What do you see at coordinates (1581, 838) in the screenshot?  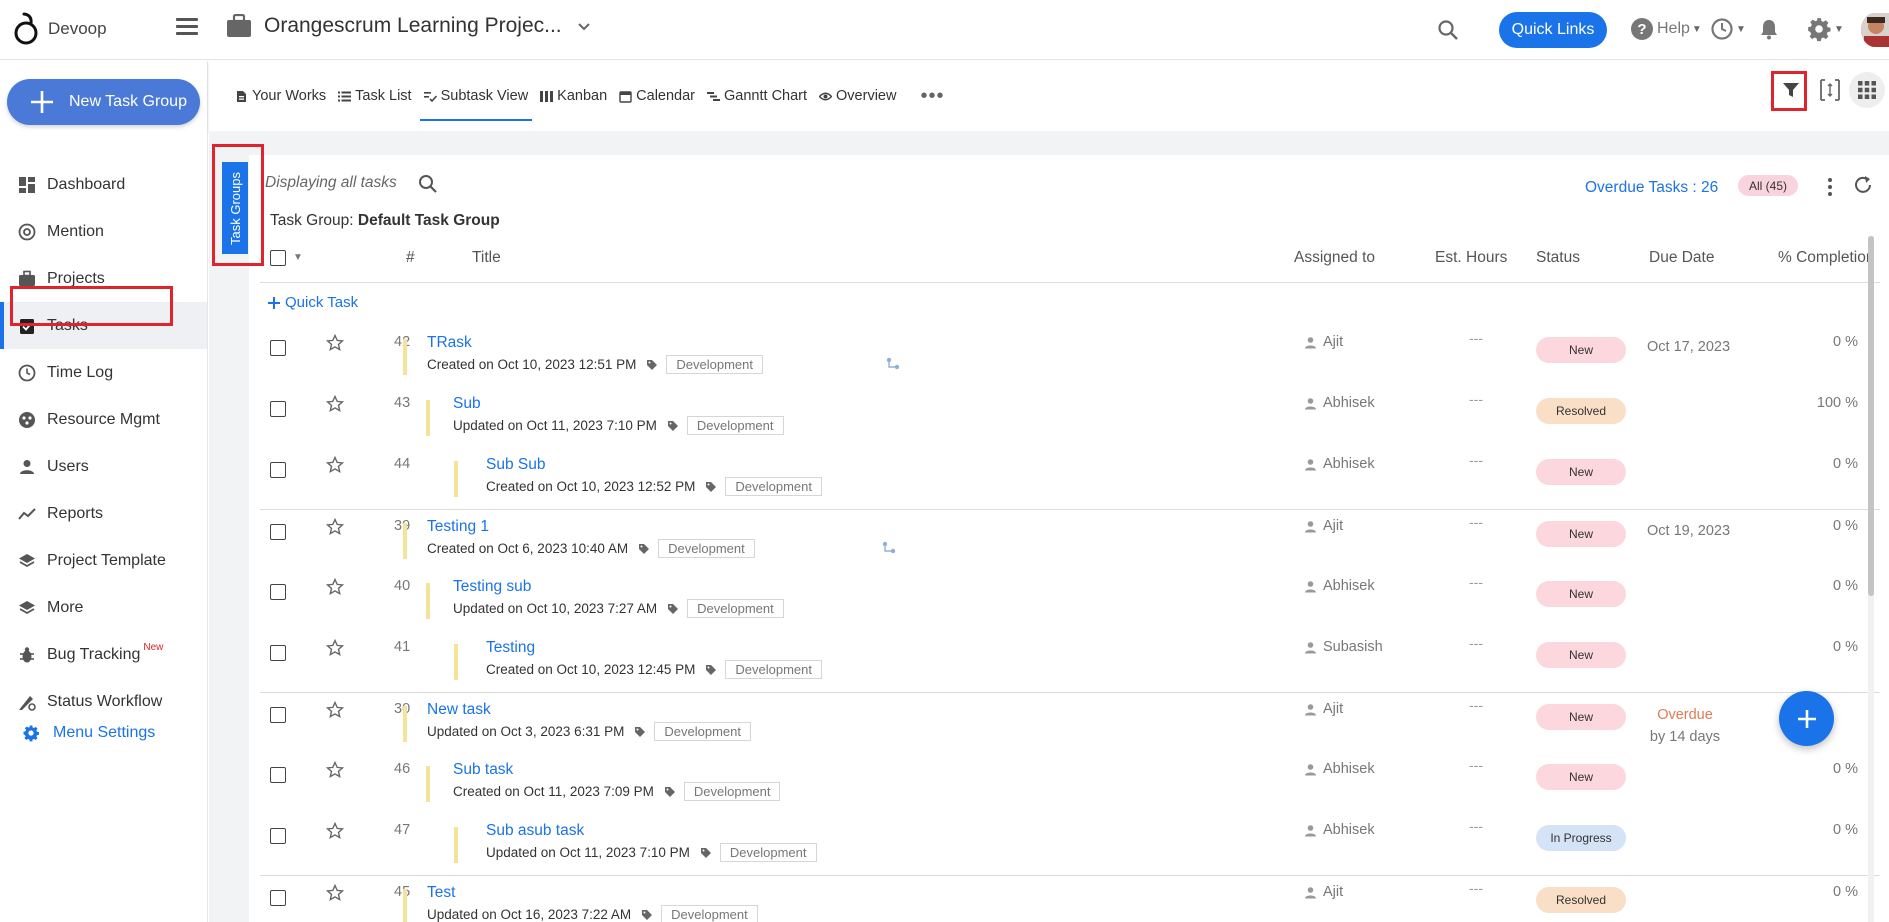 I see `status-badge: In Progress` at bounding box center [1581, 838].